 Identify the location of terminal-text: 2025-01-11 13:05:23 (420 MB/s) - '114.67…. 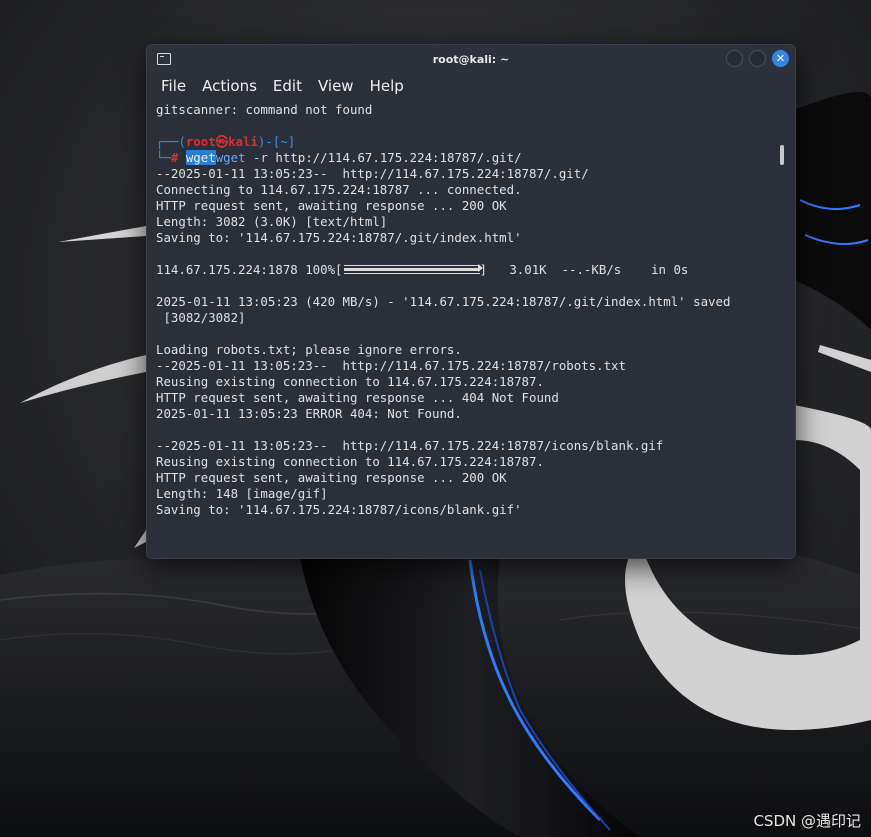
(443, 301).